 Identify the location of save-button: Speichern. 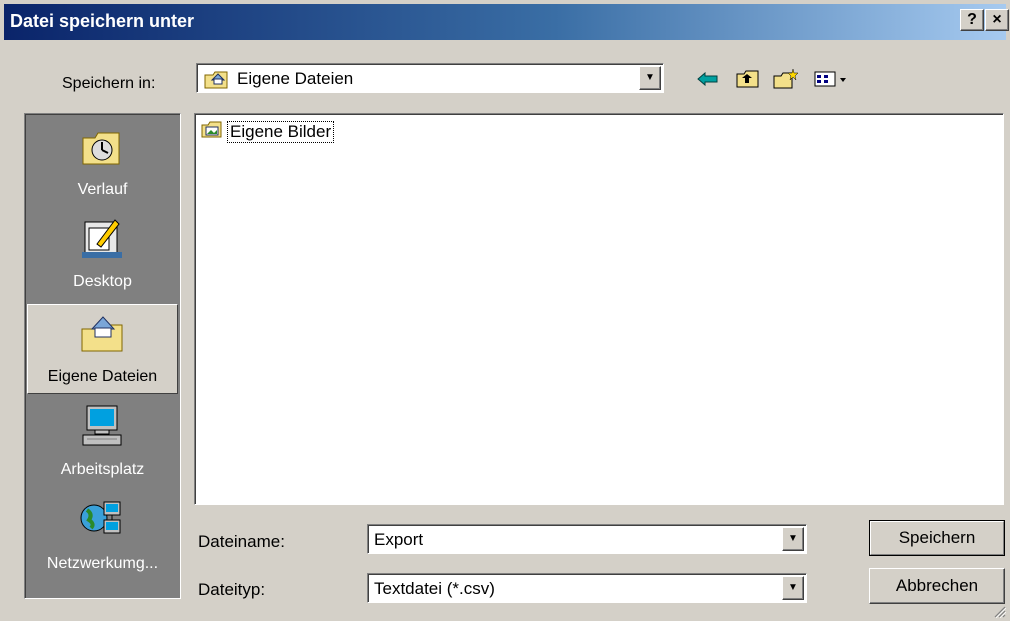
(937, 538).